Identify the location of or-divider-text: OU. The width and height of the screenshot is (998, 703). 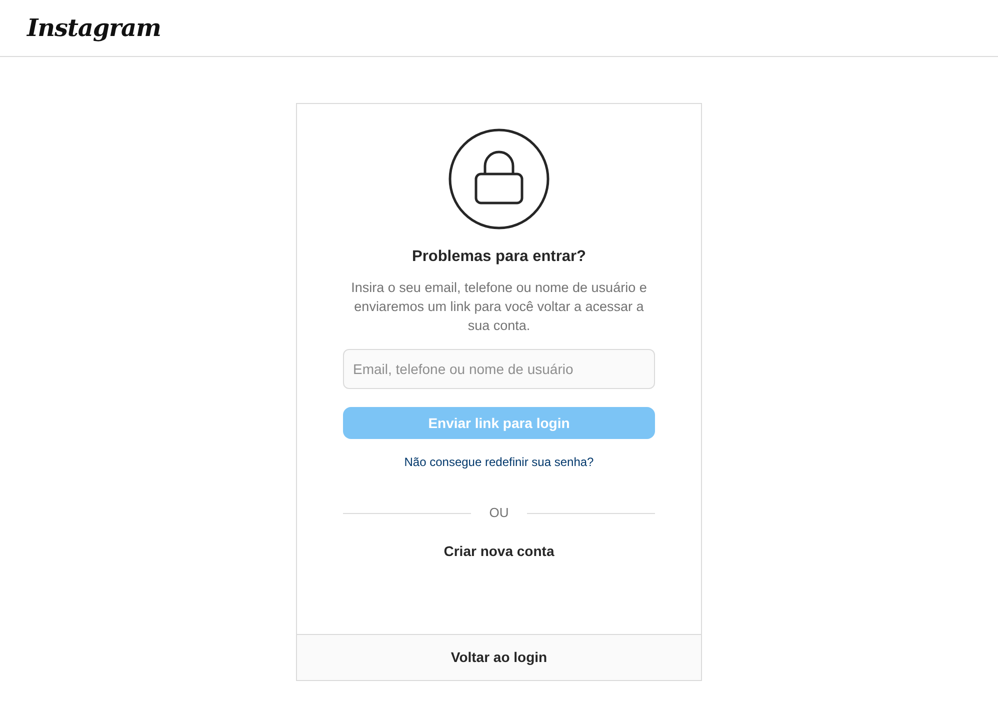
(499, 513).